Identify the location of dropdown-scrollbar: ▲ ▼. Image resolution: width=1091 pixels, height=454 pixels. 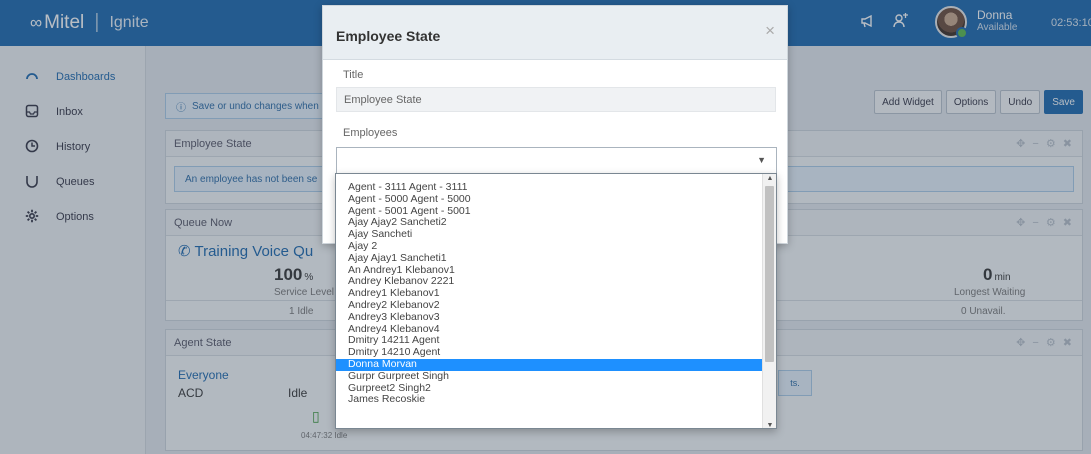
(769, 301).